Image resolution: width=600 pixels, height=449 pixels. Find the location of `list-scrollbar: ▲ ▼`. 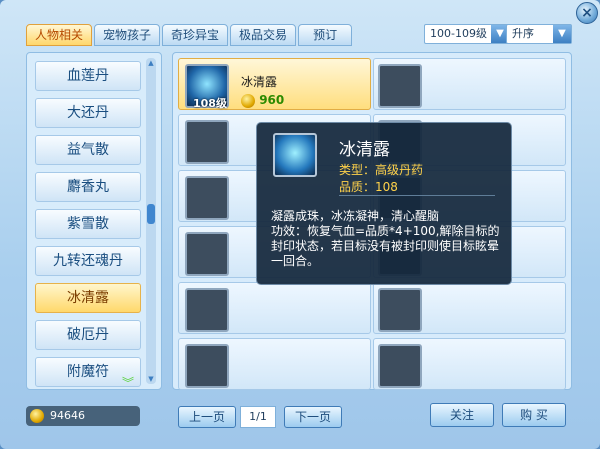

list-scrollbar: ▲ ▼ is located at coordinates (151, 221).